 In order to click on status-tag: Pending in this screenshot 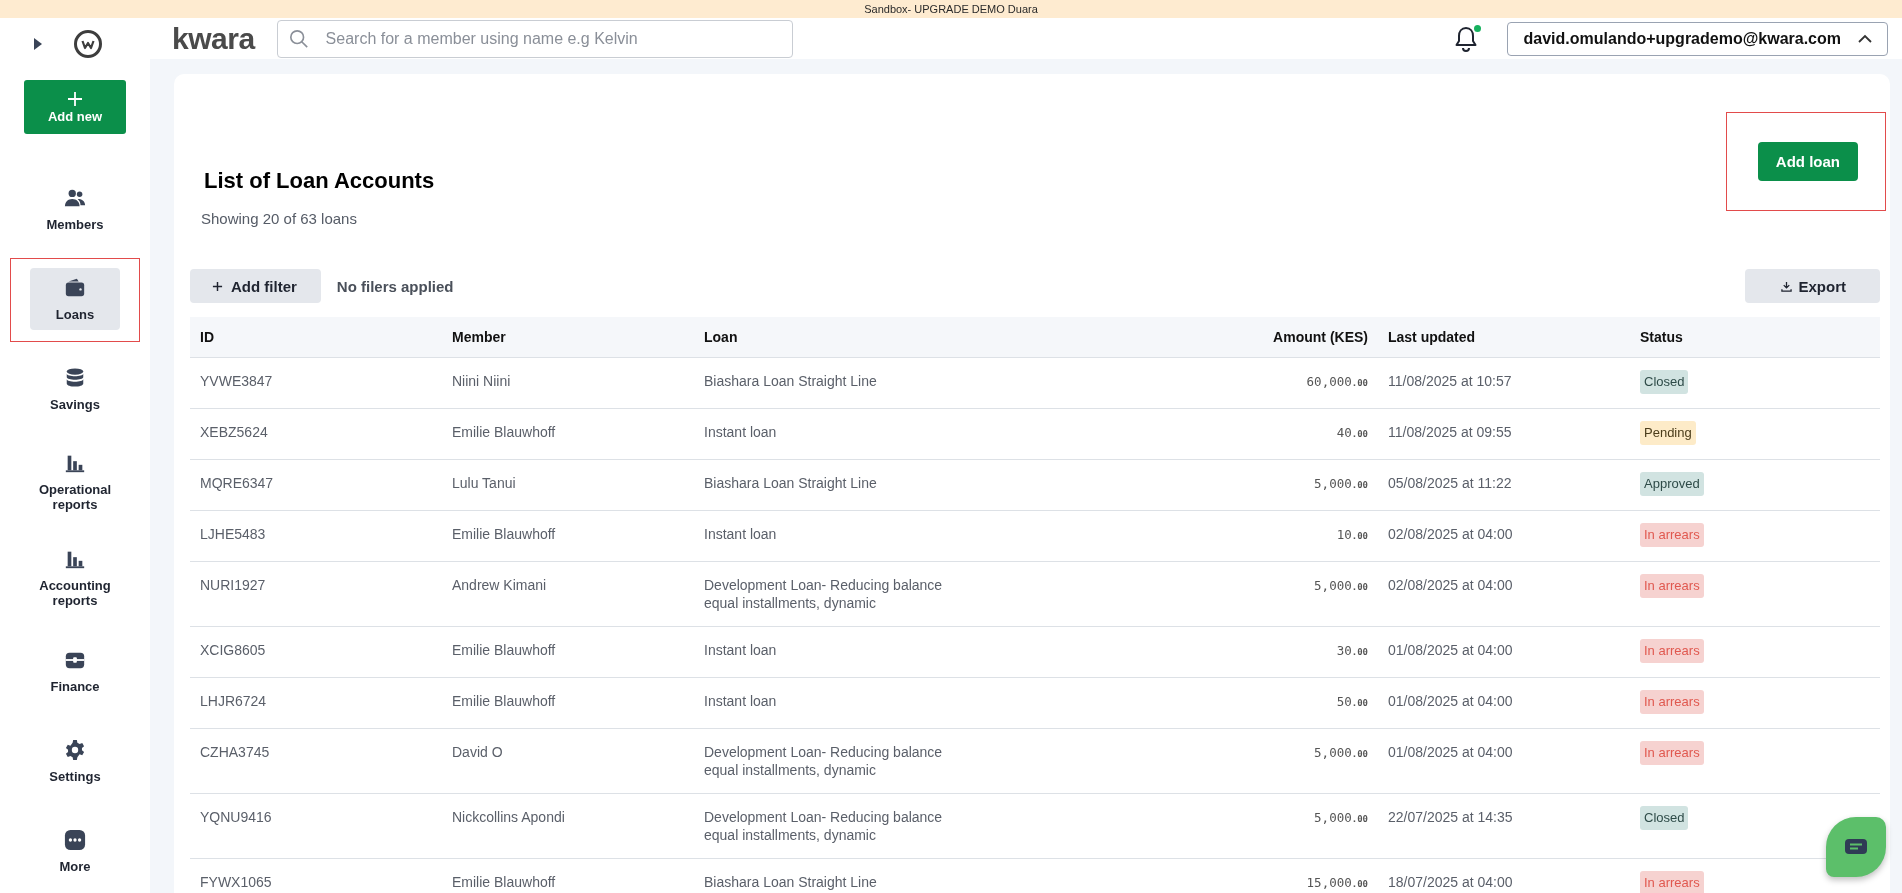, I will do `click(1668, 433)`.